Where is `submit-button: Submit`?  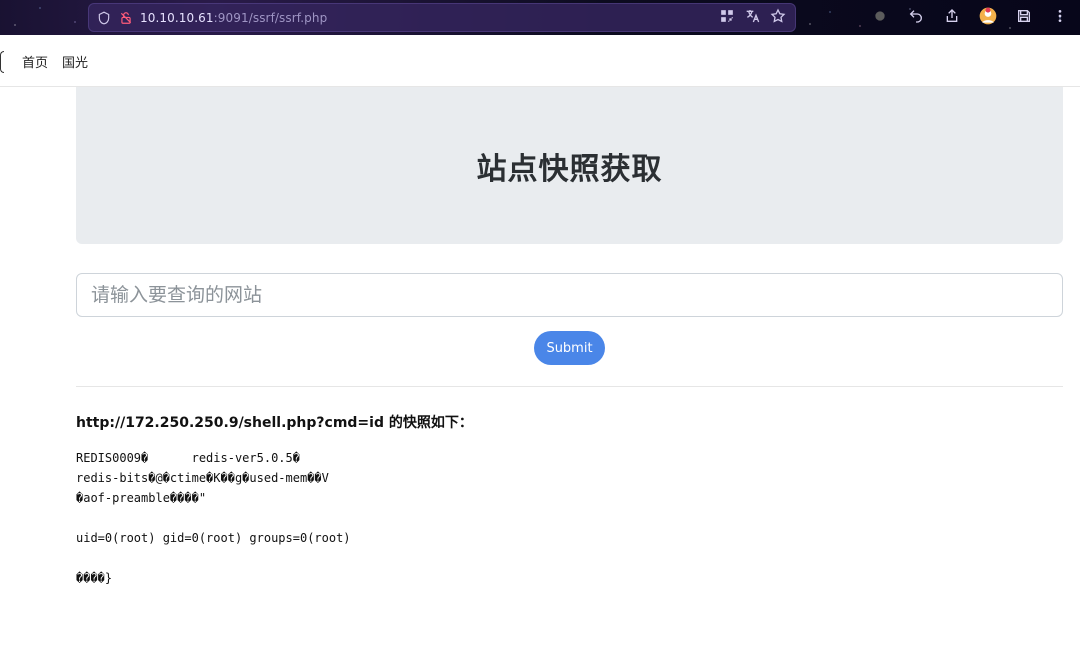
submit-button: Submit is located at coordinates (569, 348).